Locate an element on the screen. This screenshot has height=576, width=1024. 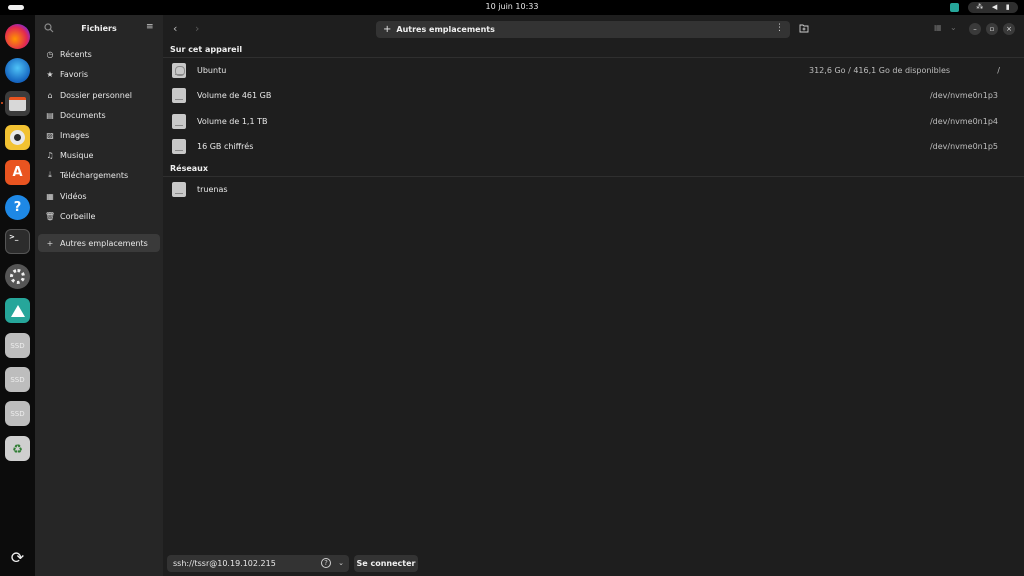
dock: A ? >_ SSD SSD SSD ♻ ⟳ is located at coordinates (17, 295).